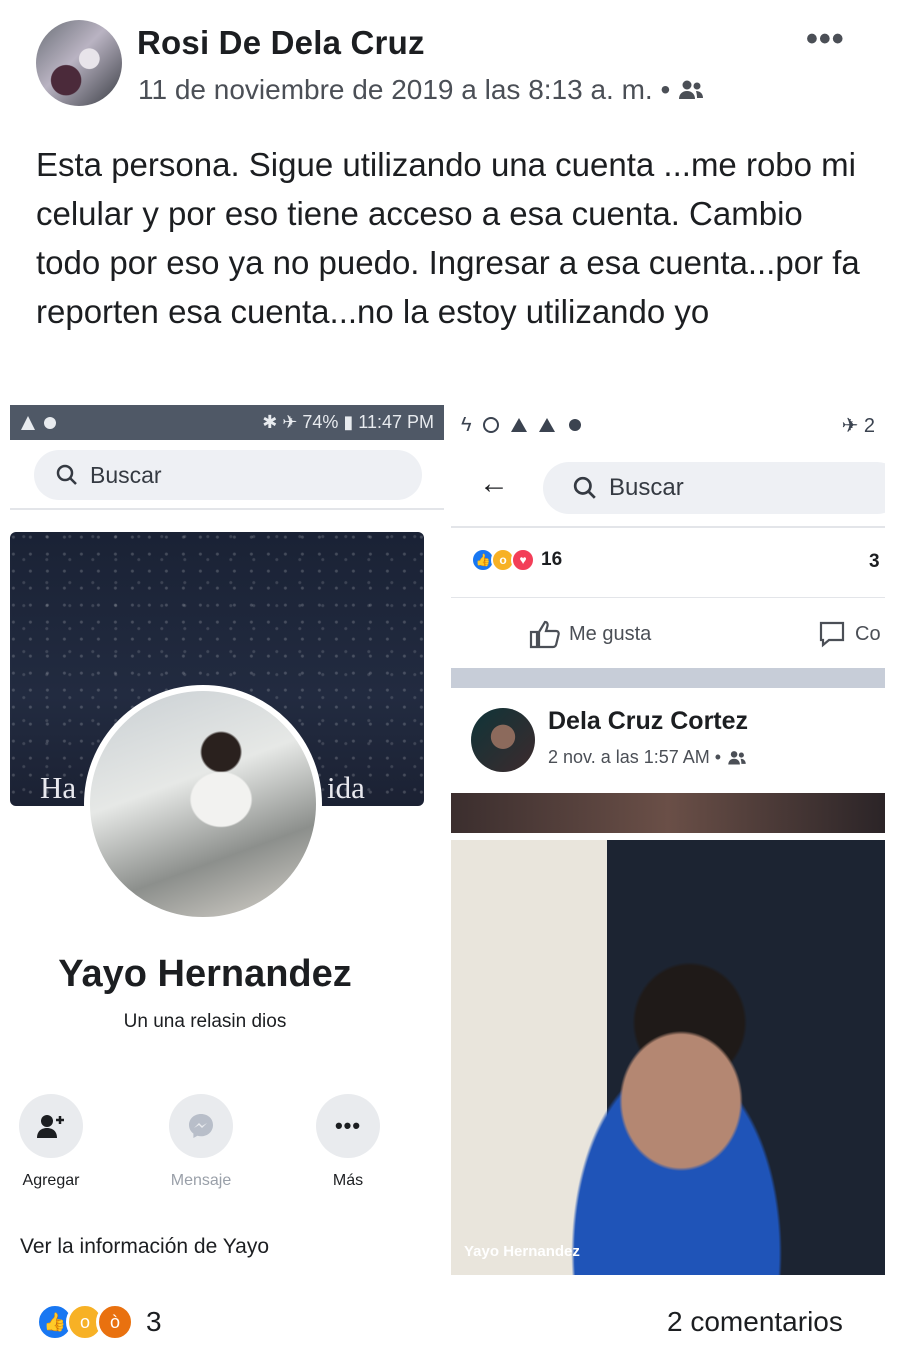 The width and height of the screenshot is (900, 1368). I want to click on post-author-avatar, so click(503, 740).